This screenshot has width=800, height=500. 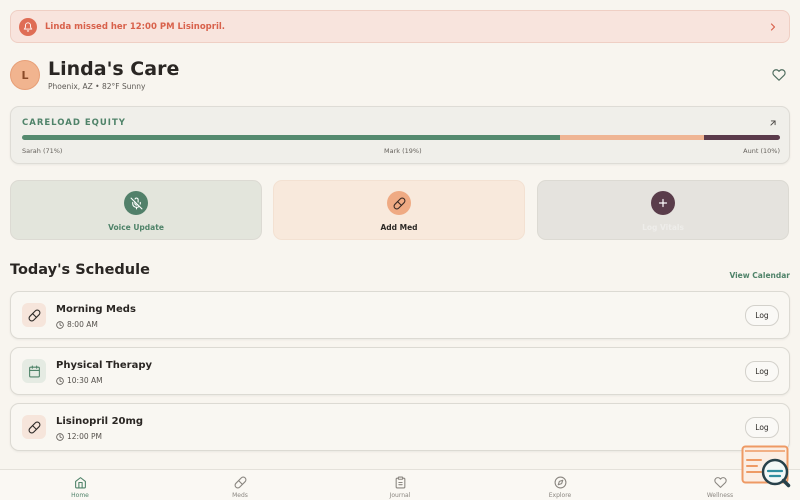 I want to click on care-header: L Linda's Care Phoenix, AZ • 82°F Sunny, so click(x=400, y=76).